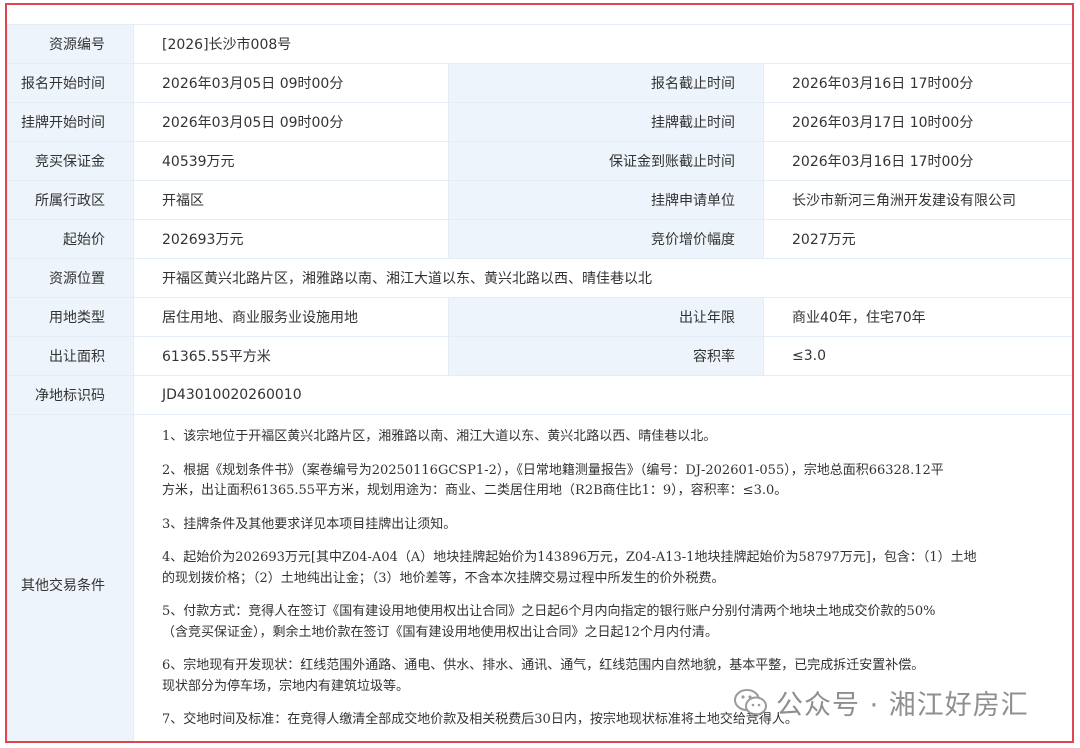 The height and width of the screenshot is (748, 1080). Describe the element at coordinates (917, 317) in the screenshot. I see `value-term: 商业40年，住宅70年` at that location.